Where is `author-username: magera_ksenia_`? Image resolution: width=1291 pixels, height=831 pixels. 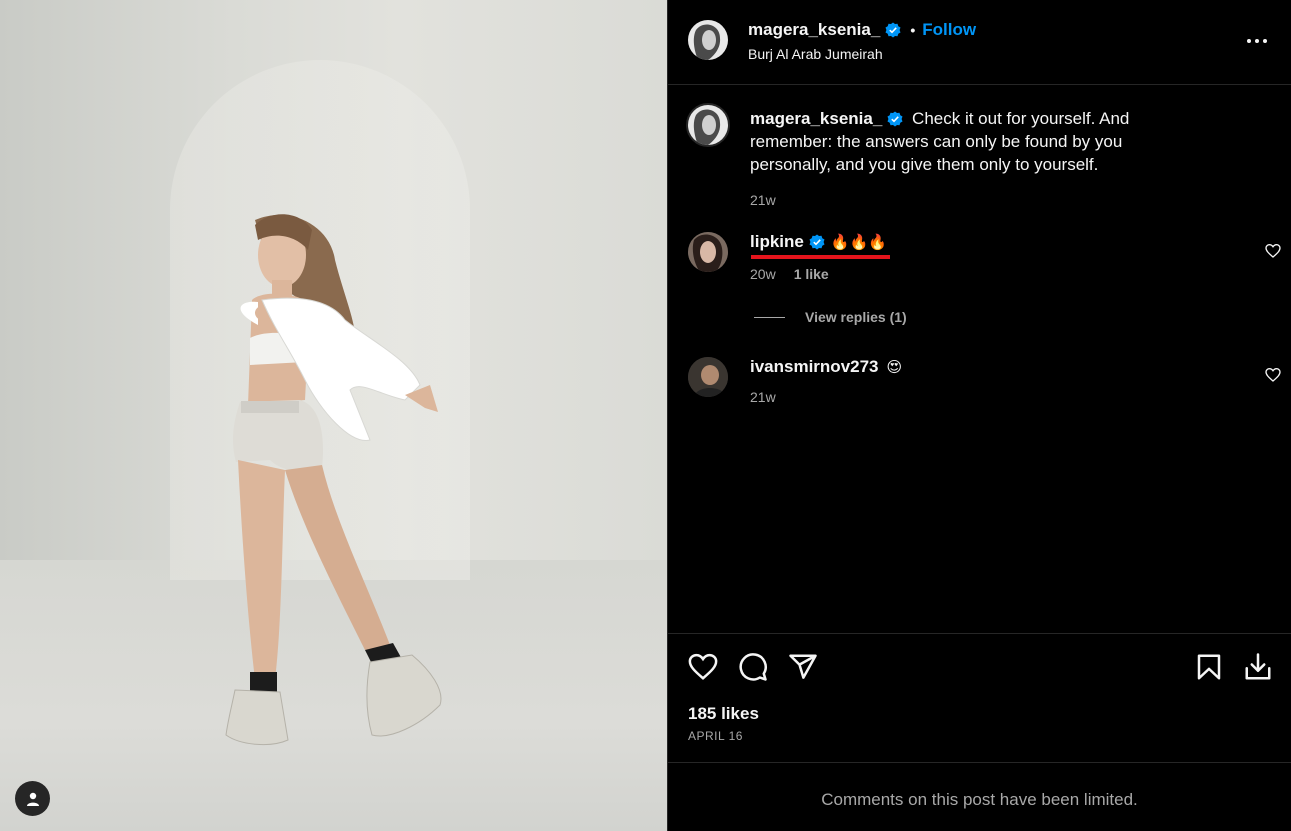
author-username: magera_ksenia_ is located at coordinates (814, 30).